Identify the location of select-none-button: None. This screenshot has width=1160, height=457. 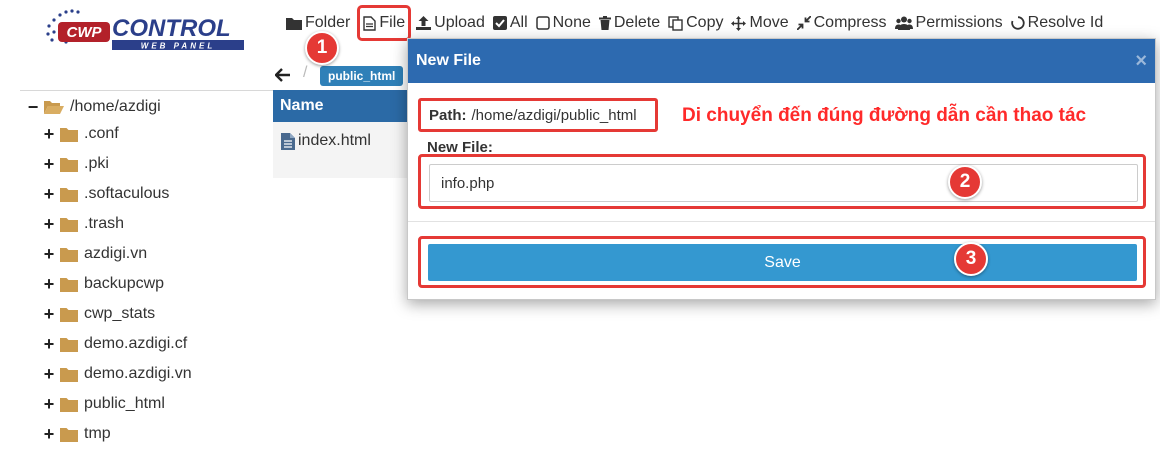
(563, 23).